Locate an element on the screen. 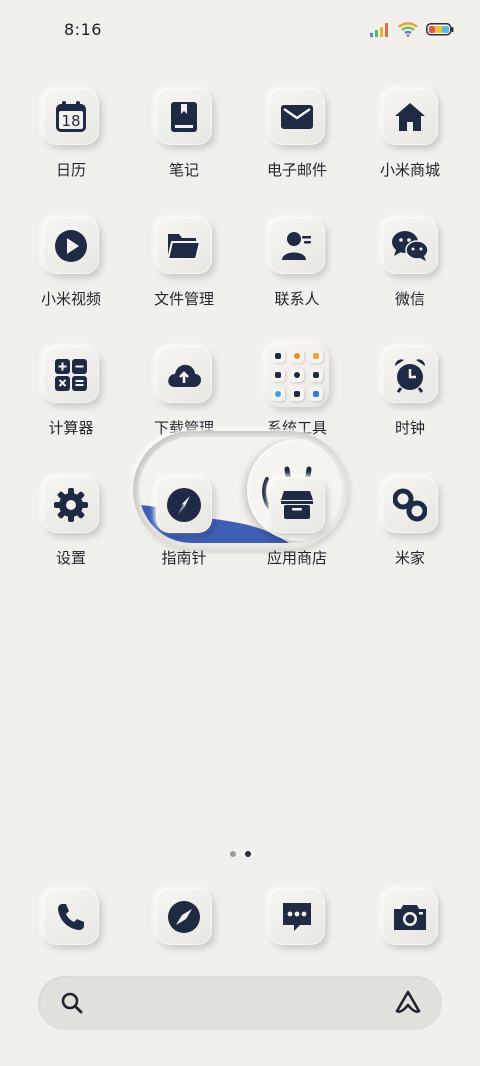  browser-compass-icon is located at coordinates (184, 917).